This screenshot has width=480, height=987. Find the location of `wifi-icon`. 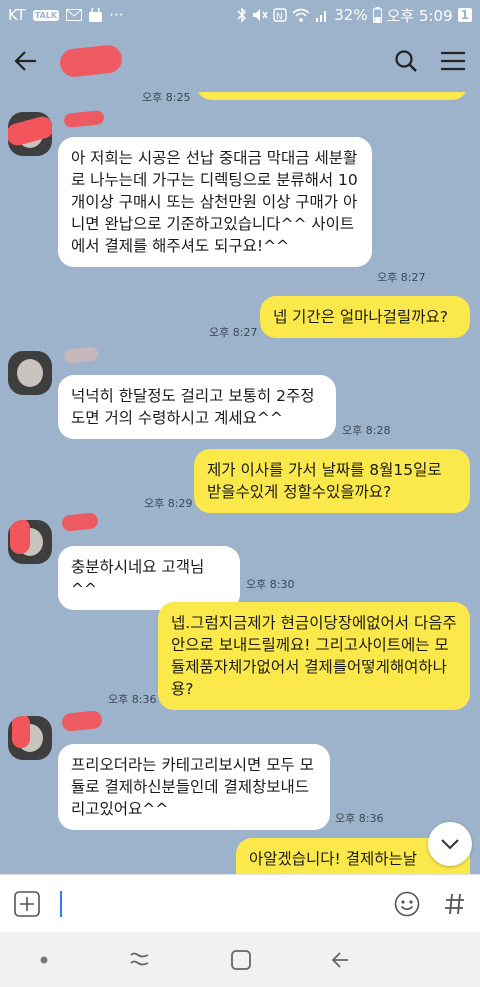

wifi-icon is located at coordinates (301, 15).